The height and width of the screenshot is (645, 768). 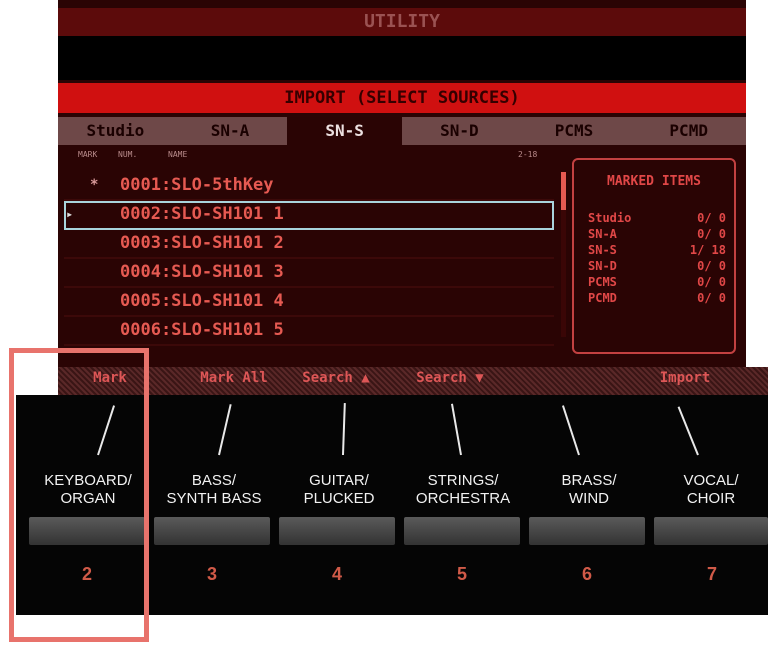 I want to click on marked-row-pcms: PCMS 0/ 0, so click(x=657, y=282).